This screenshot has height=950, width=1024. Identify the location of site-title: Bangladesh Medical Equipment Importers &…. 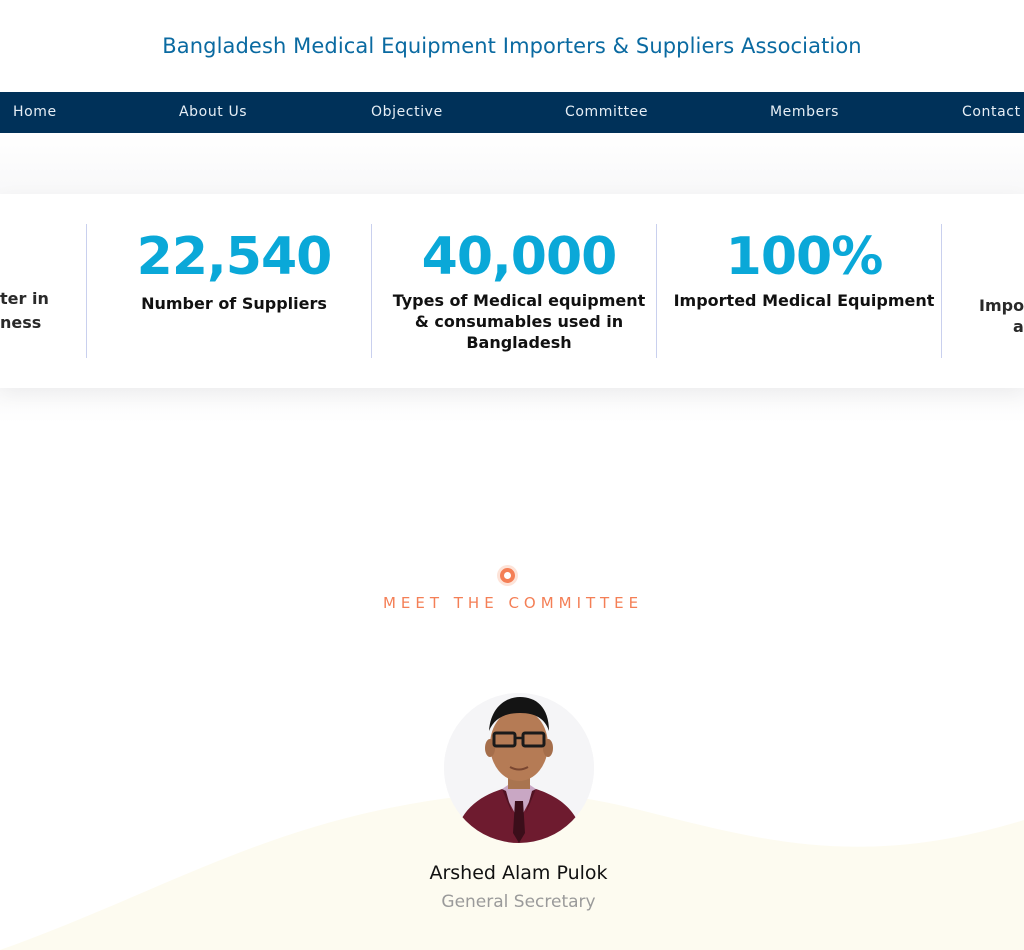
(511, 46).